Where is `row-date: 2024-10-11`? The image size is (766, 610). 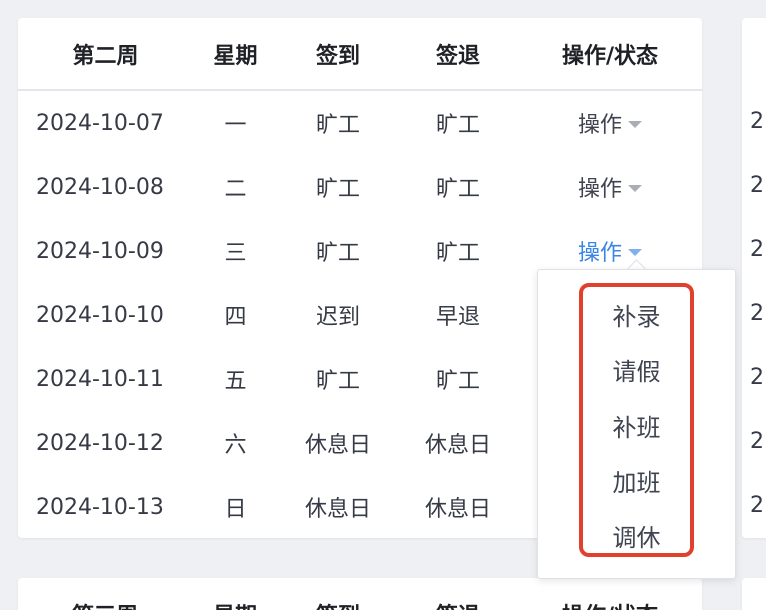 row-date: 2024-10-11 is located at coordinates (100, 379).